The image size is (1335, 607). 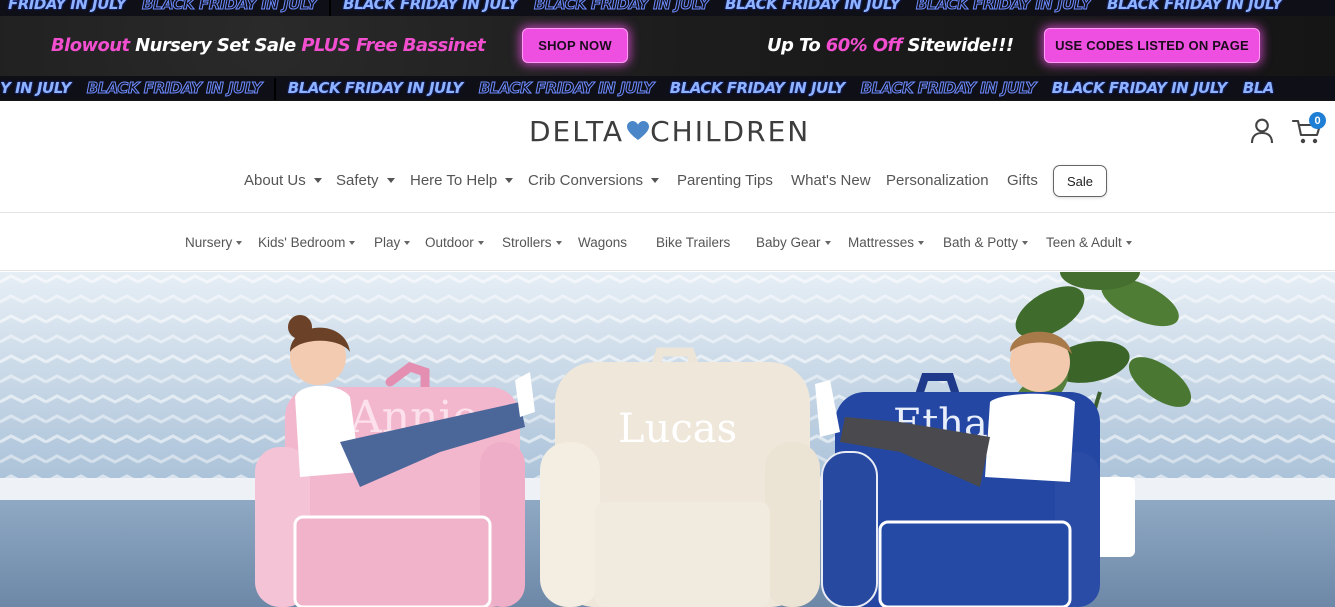 What do you see at coordinates (393, 45) in the screenshot?
I see `promo-left-highlight-2: PLUS Free Bassinet` at bounding box center [393, 45].